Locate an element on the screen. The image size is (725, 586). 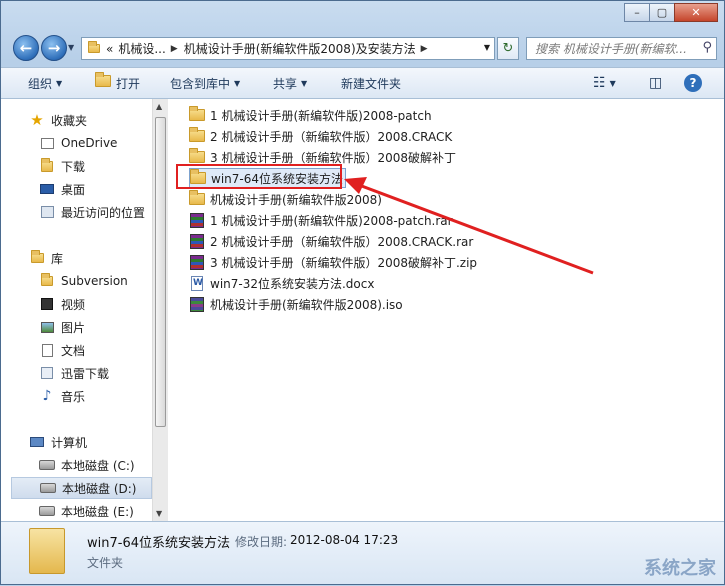
details-item-type: 文件夹 is located at coordinates (105, 563).